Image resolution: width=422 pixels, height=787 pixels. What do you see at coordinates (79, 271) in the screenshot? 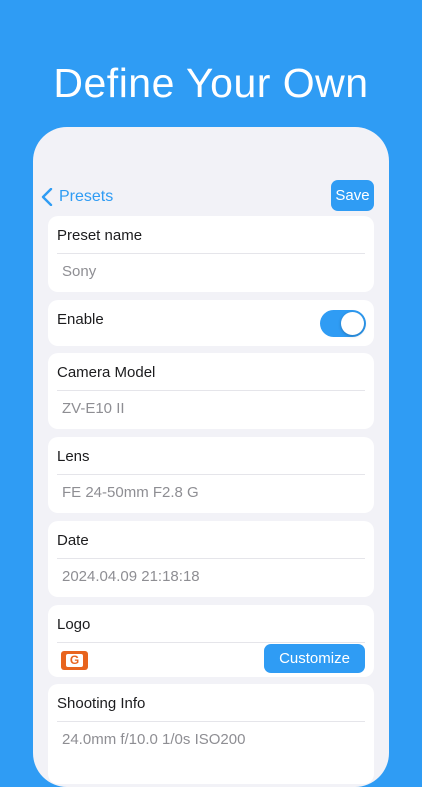
I see `preset-name-field: Sony` at bounding box center [79, 271].